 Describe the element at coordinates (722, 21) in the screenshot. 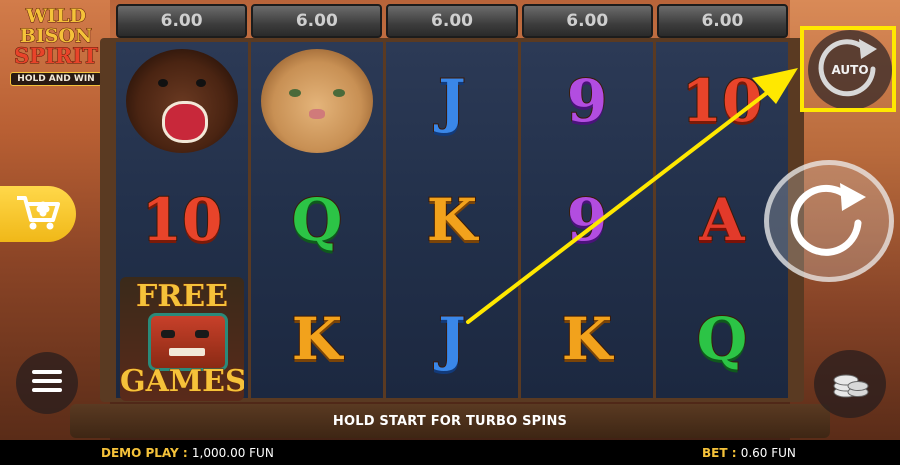

I see `reel-stake-5: 6.00` at that location.